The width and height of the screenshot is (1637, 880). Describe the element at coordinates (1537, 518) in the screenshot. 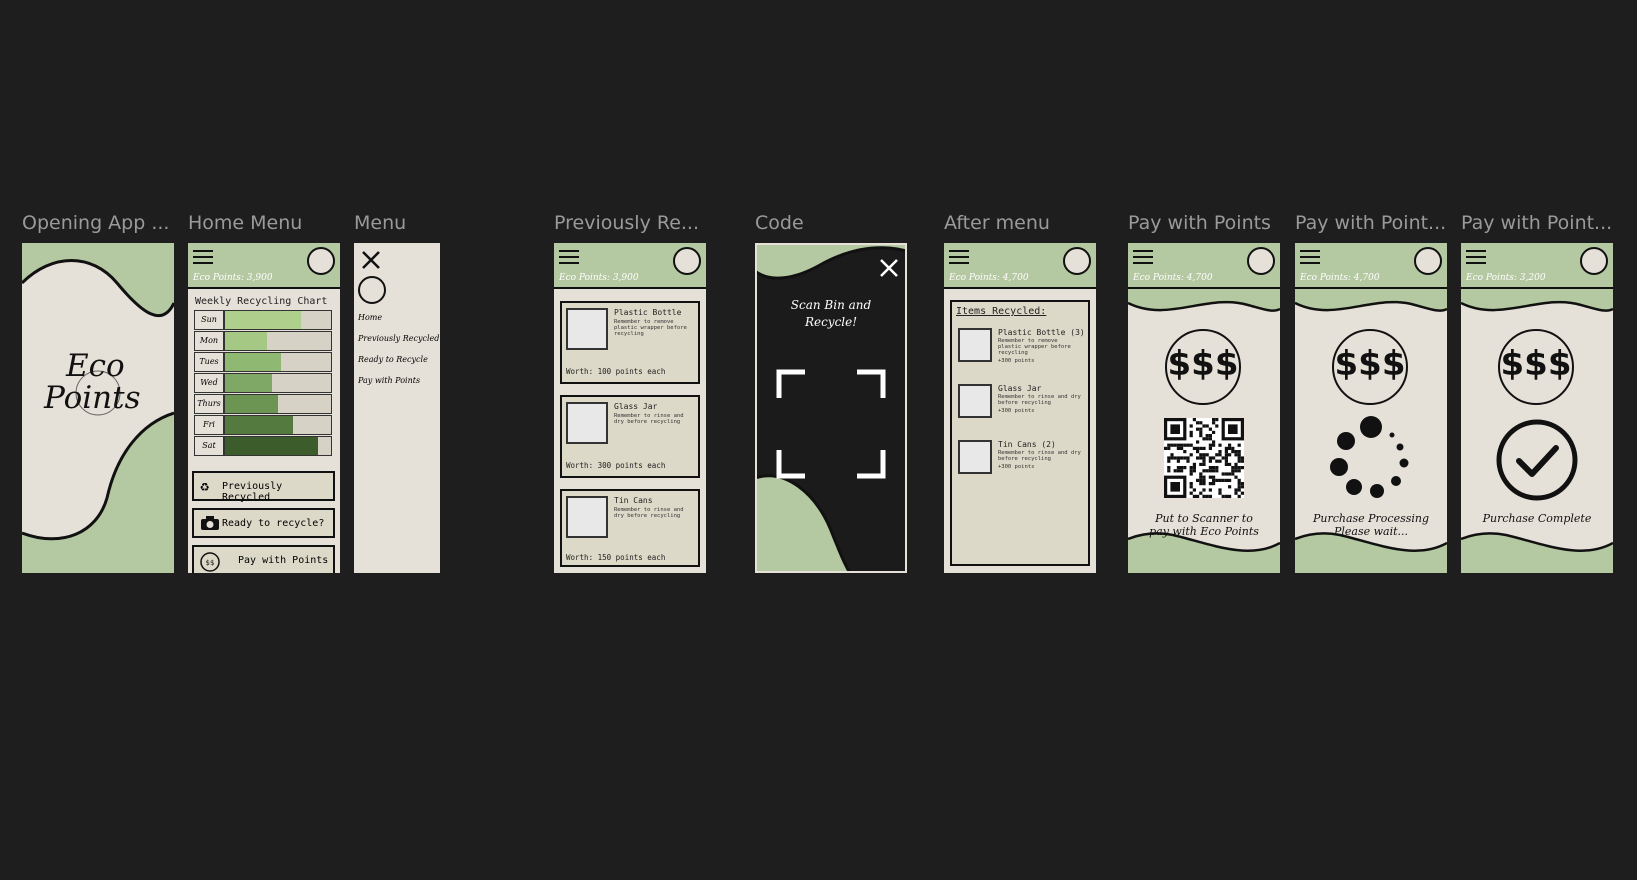

I see `pay-caption-line1: Purchase Complete` at that location.